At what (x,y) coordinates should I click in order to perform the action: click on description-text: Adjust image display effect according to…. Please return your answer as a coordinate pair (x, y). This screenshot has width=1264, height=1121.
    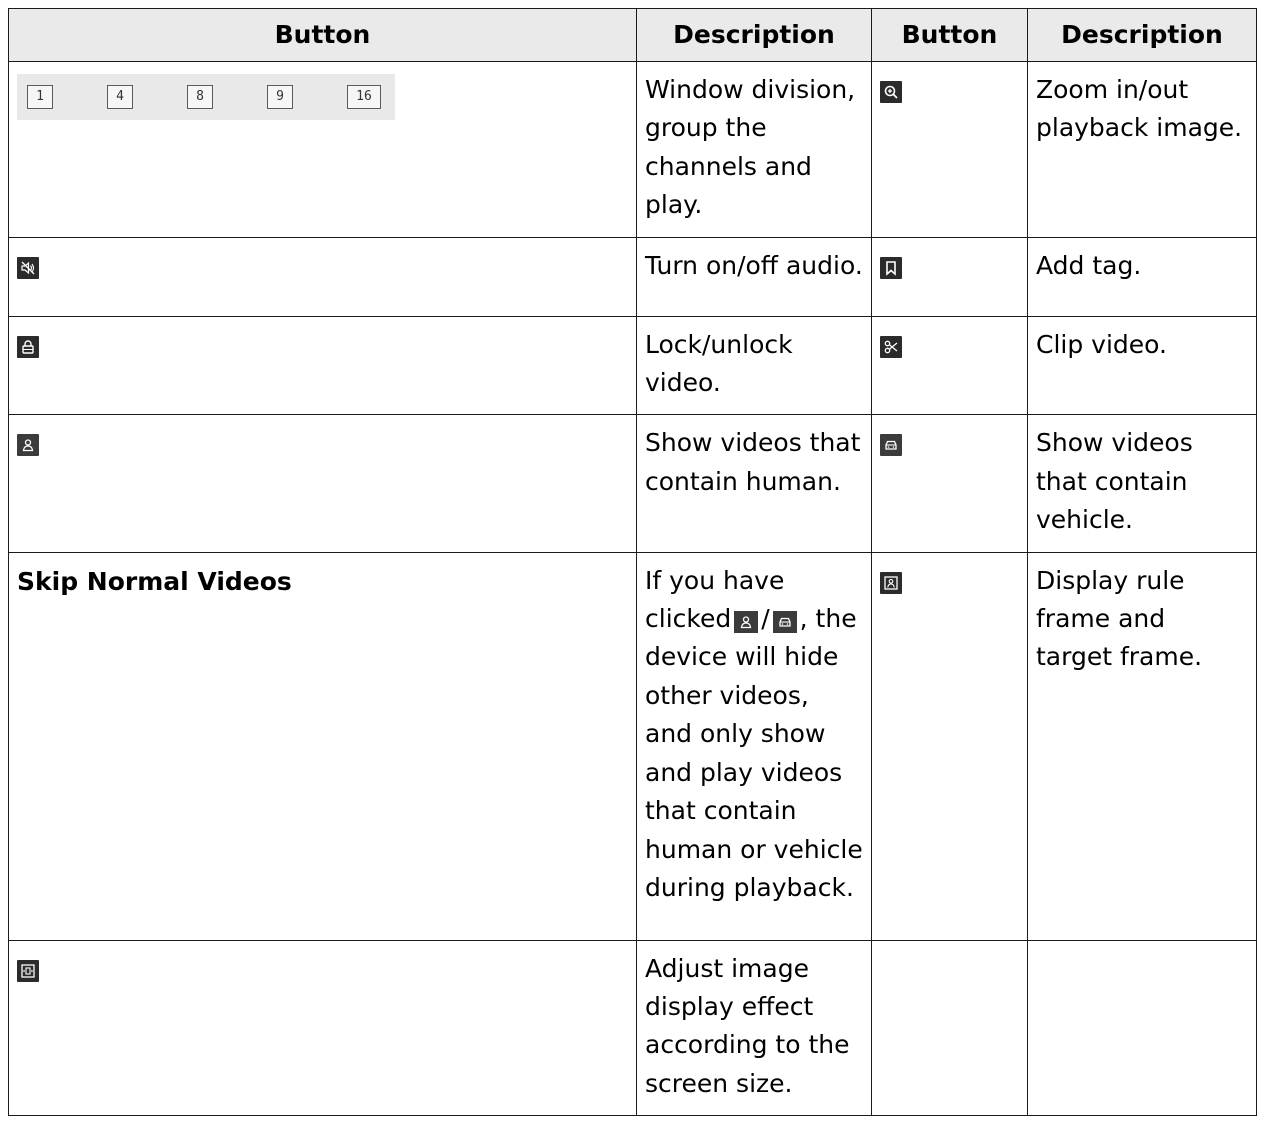
    Looking at the image, I should click on (747, 1025).